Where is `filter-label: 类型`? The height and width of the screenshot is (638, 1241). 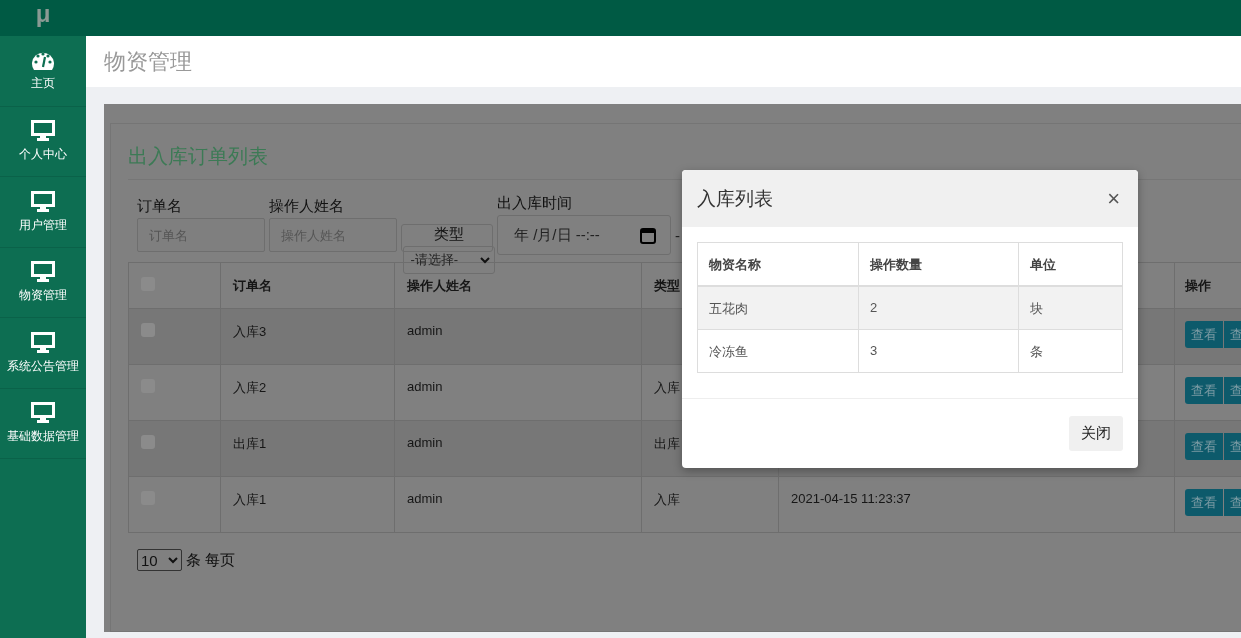 filter-label: 类型 is located at coordinates (448, 234).